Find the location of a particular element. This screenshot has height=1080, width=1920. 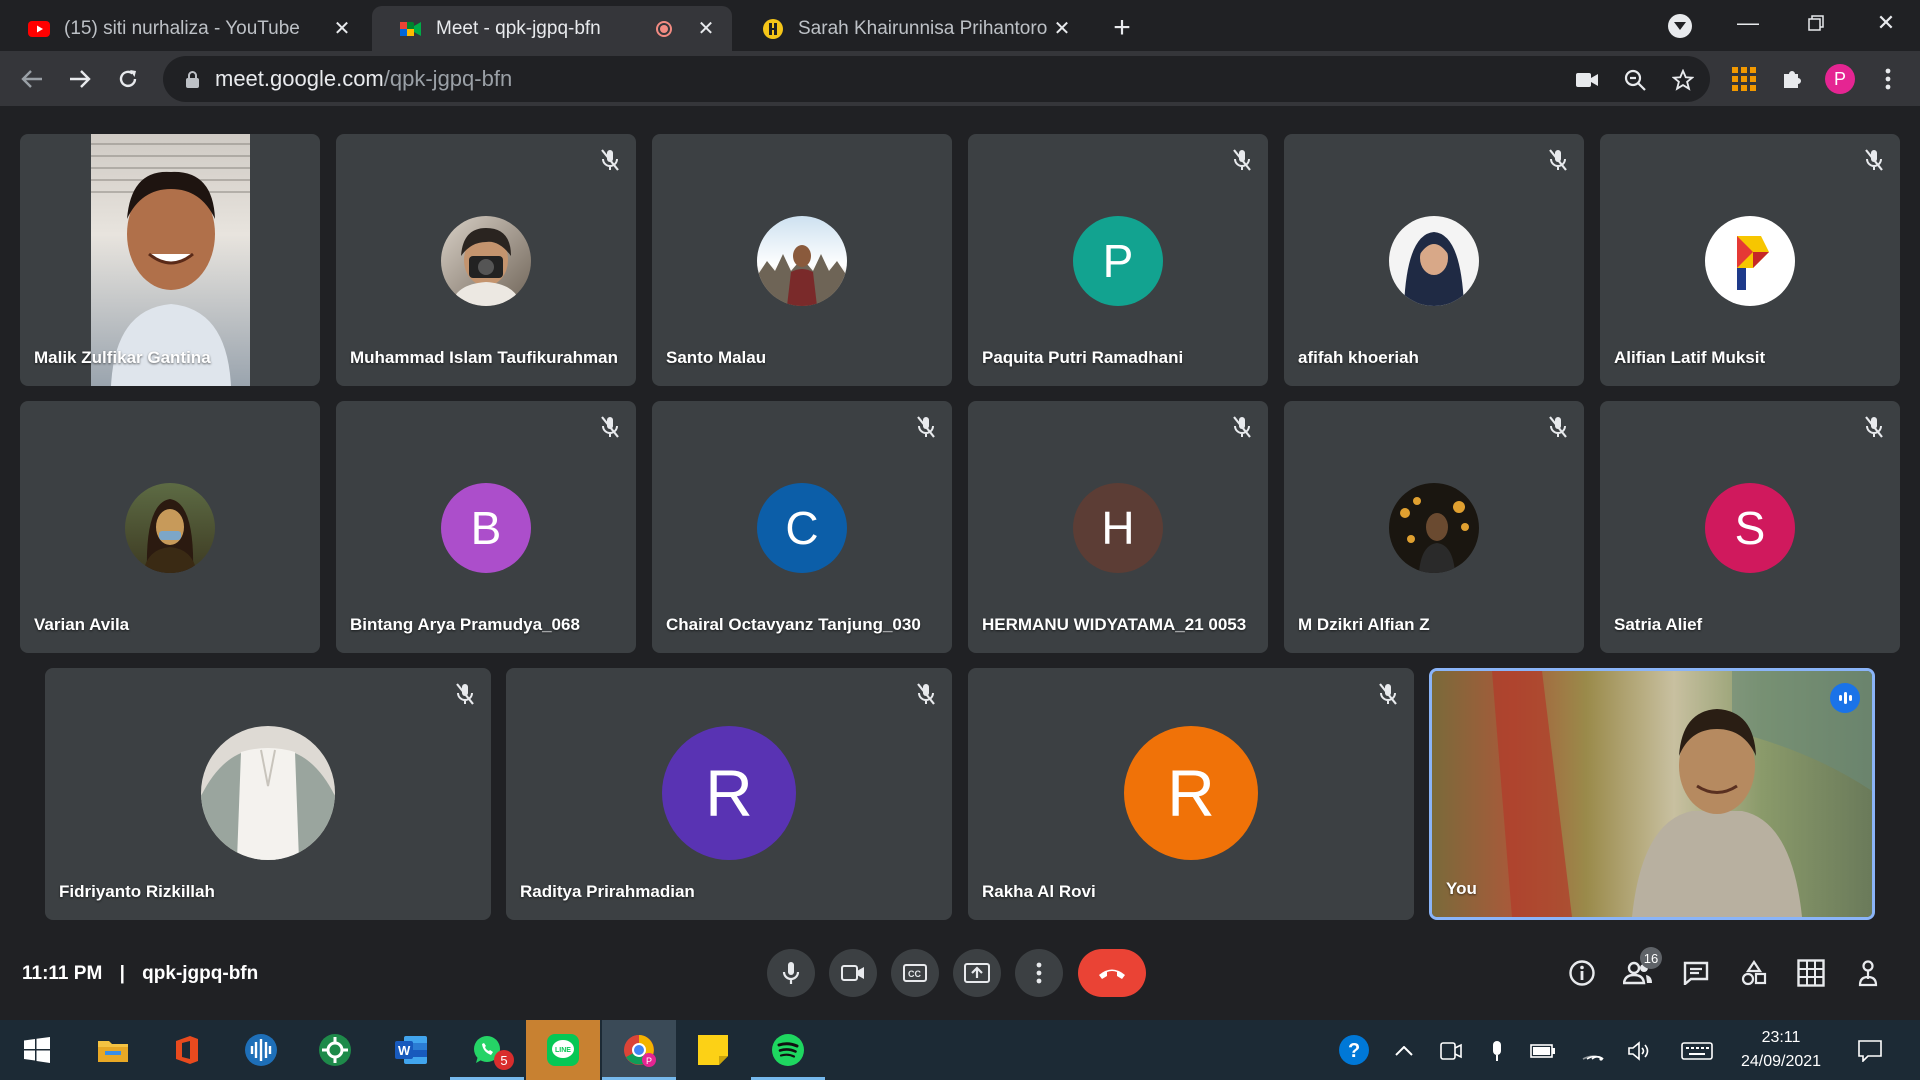

new-tab-button: + is located at coordinates (1122, 27).